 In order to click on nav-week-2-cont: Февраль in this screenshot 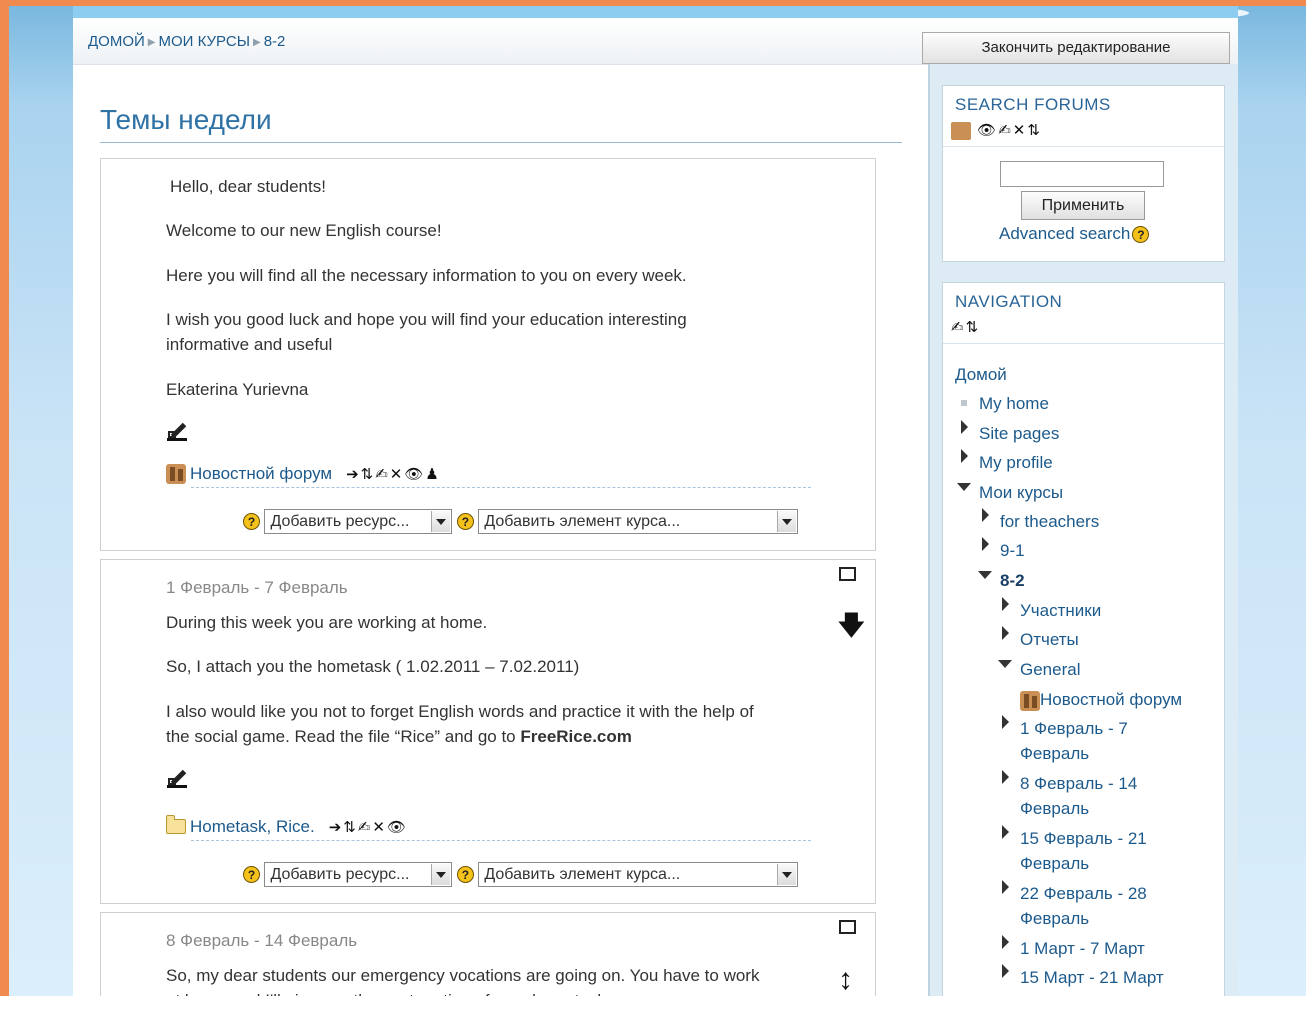, I will do `click(1054, 808)`.